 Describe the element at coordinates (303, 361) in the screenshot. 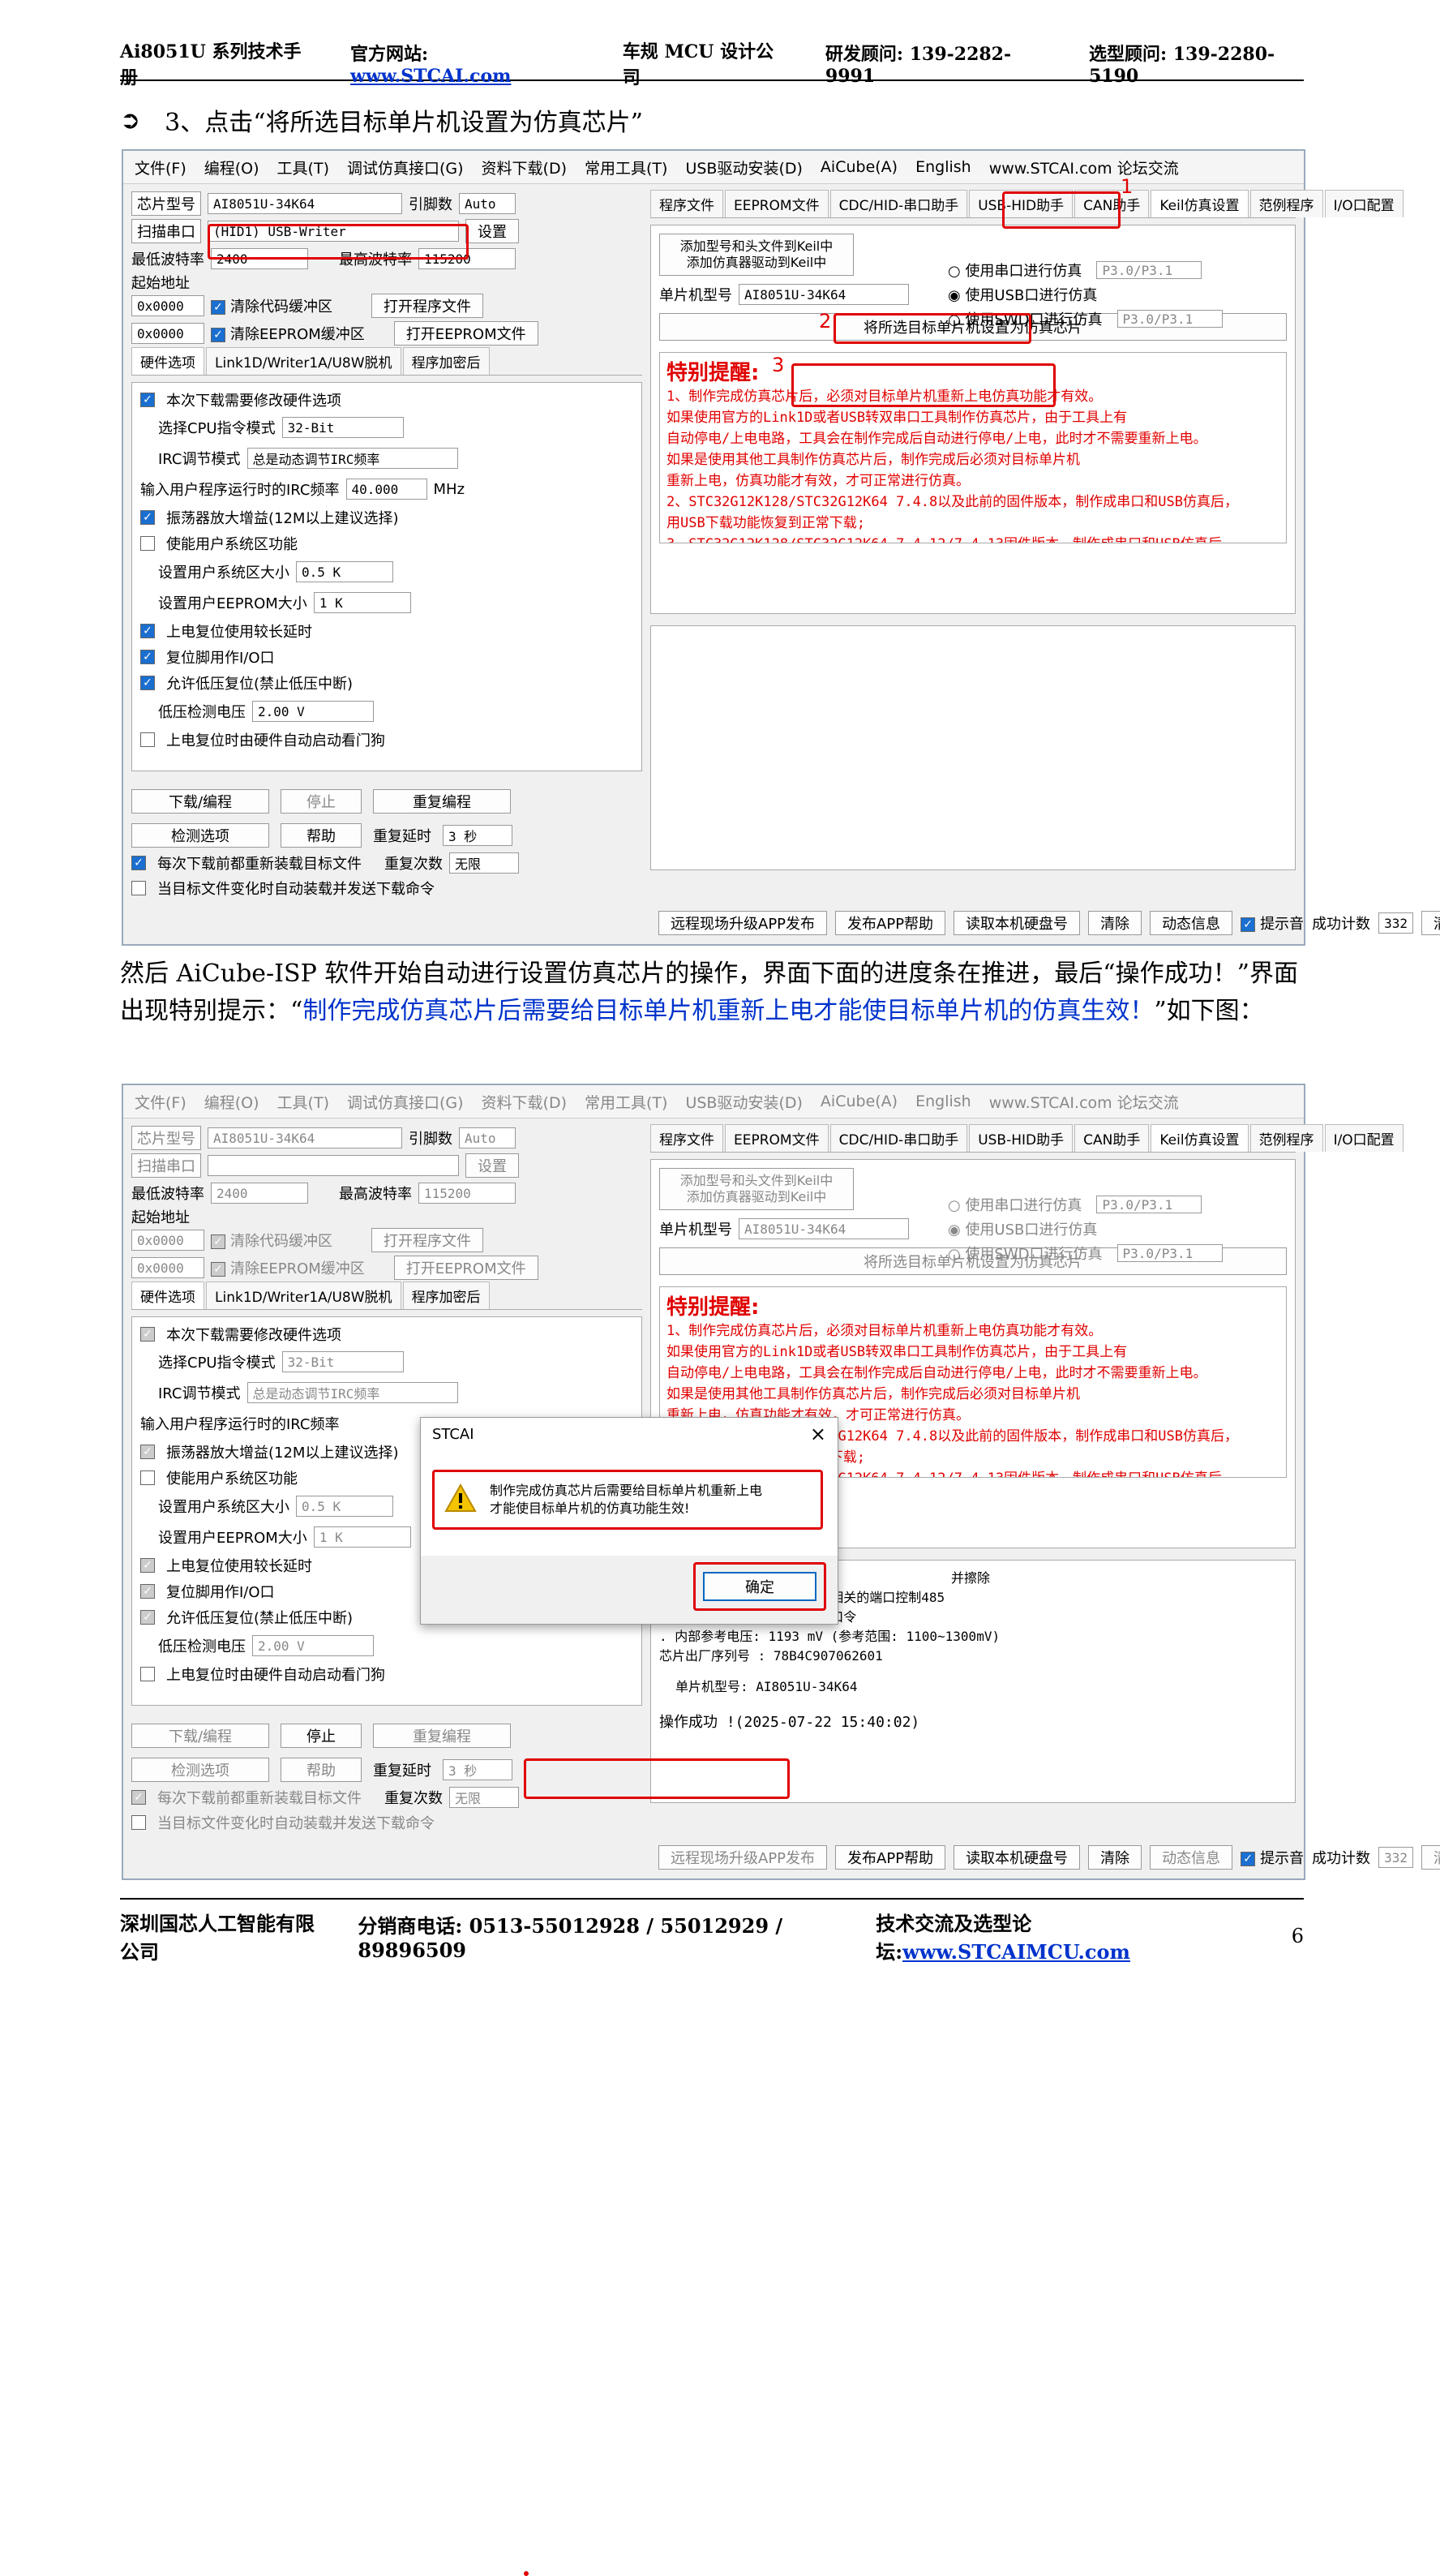

I see `tab-offline: Link1D/Writer1A/U8W脱机` at that location.